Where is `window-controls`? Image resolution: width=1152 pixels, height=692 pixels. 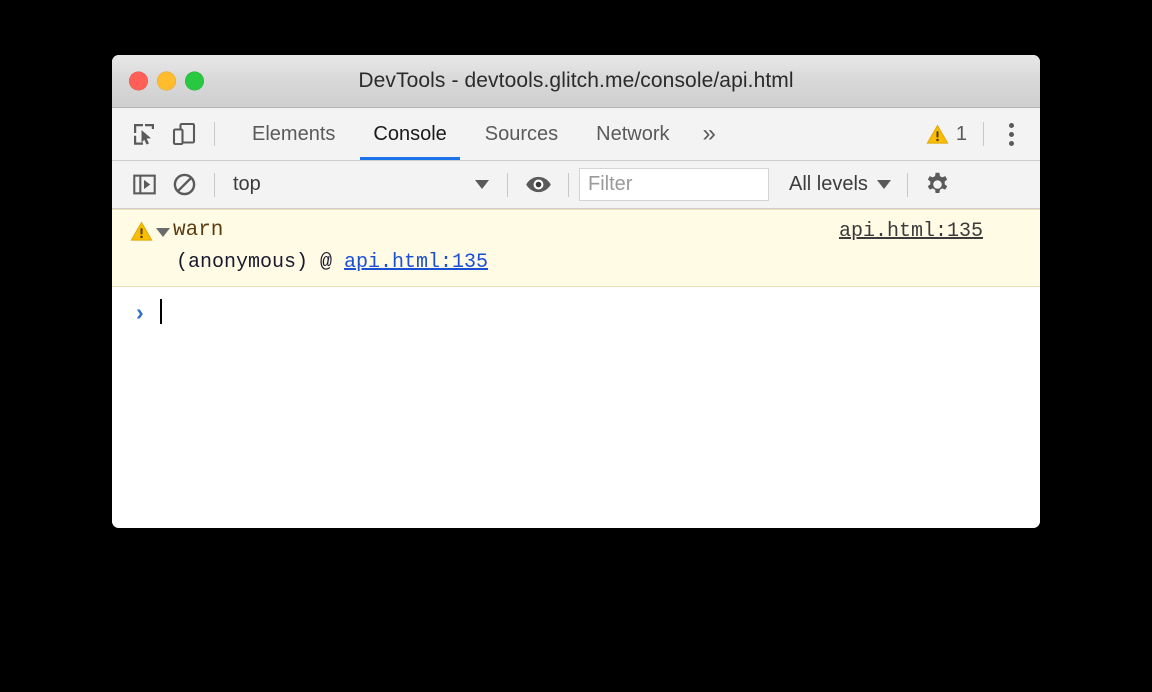
window-controls is located at coordinates (166, 81).